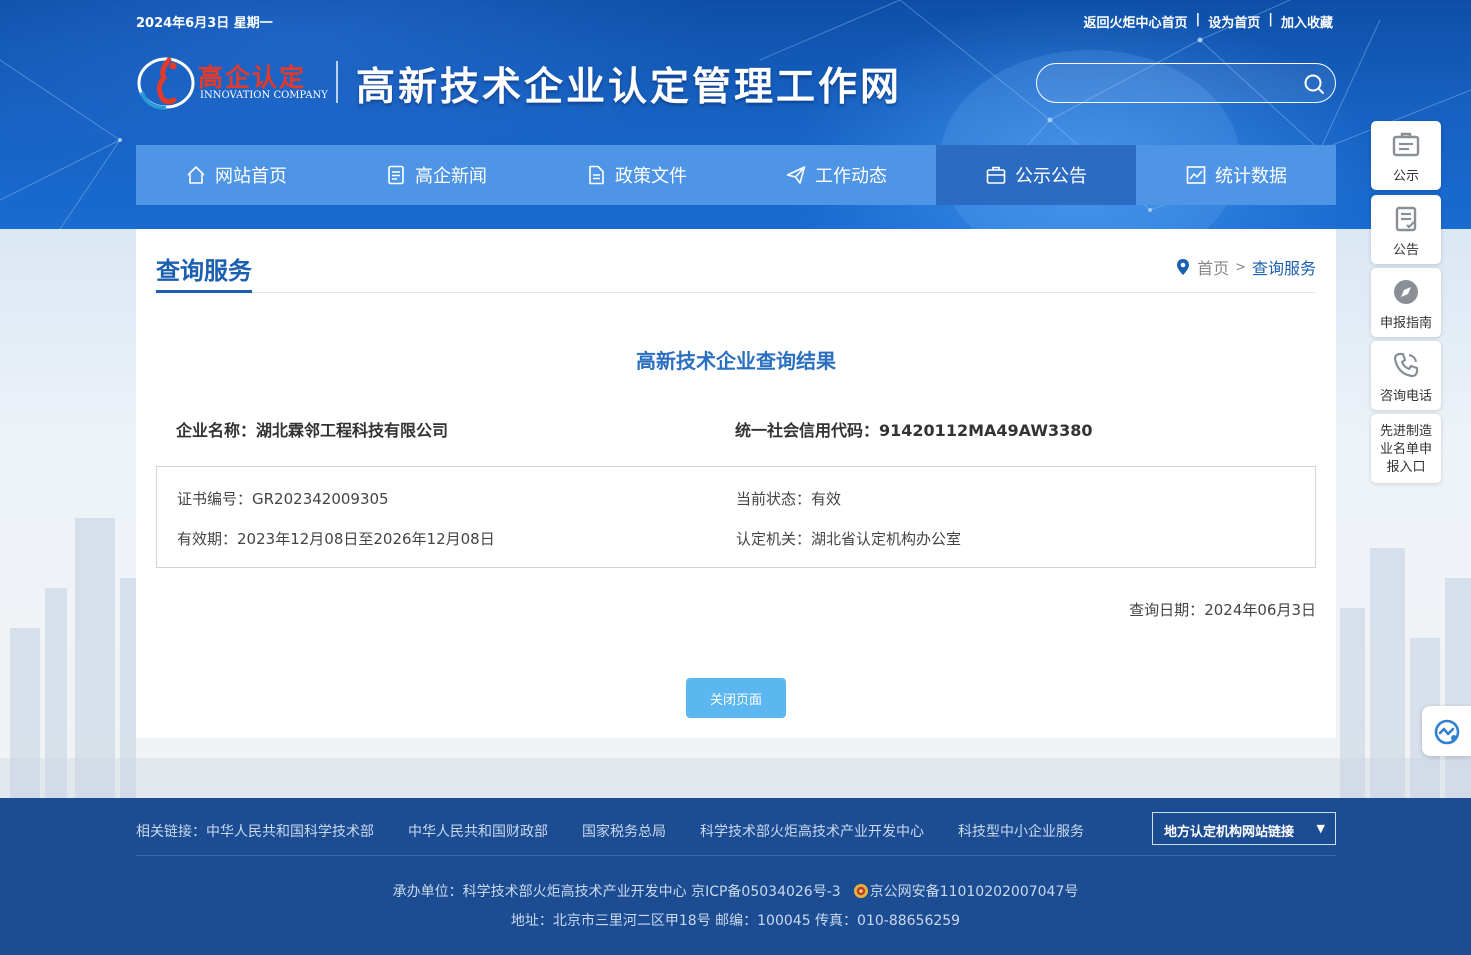  I want to click on nav-item-statistics: 统计数据, so click(1236, 175).